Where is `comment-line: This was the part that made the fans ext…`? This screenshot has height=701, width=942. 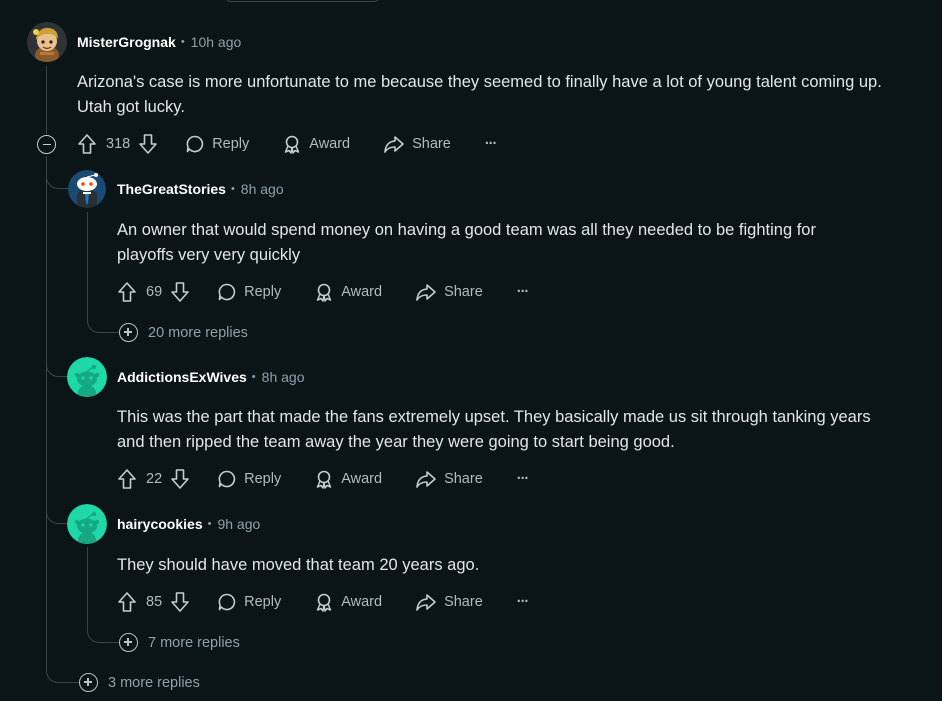 comment-line: This was the part that made the fans ext… is located at coordinates (494, 417).